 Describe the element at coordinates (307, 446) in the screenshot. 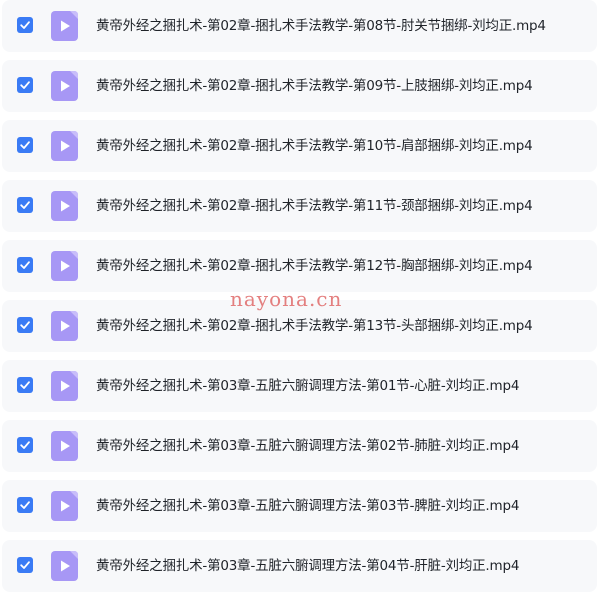

I see `file-name: 黄帝外经之捆扎术-第03章-五脏六腑调理方法-第02节-肺脏-刘均正.mp4` at that location.